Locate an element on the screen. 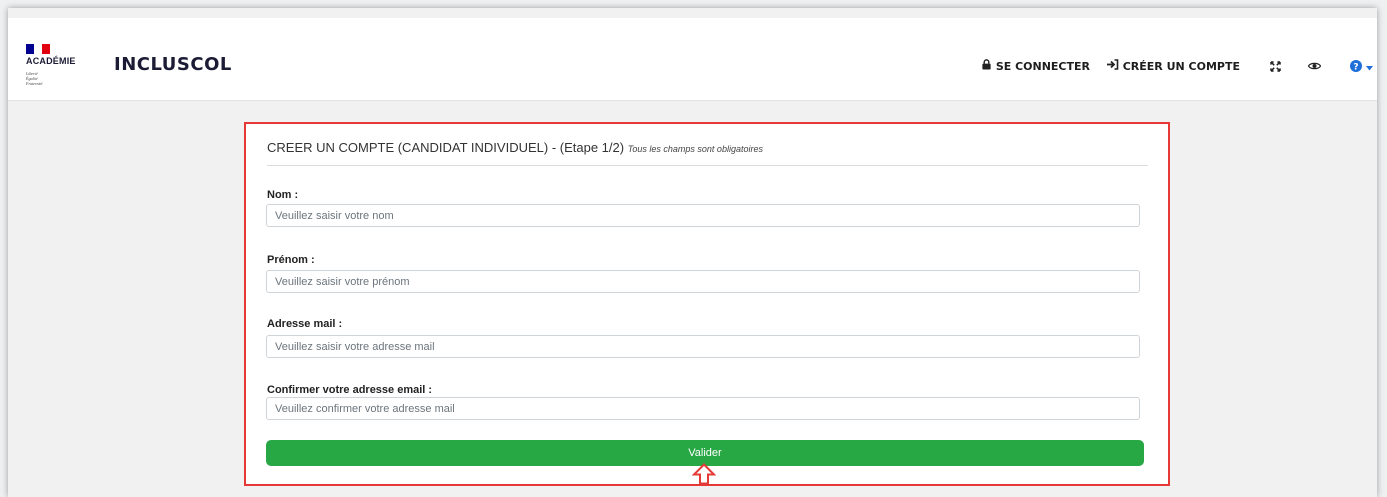 The height and width of the screenshot is (497, 1387). academie-logo: ACADÉMIE Liberté Égalité Fraternité is located at coordinates (56, 73).